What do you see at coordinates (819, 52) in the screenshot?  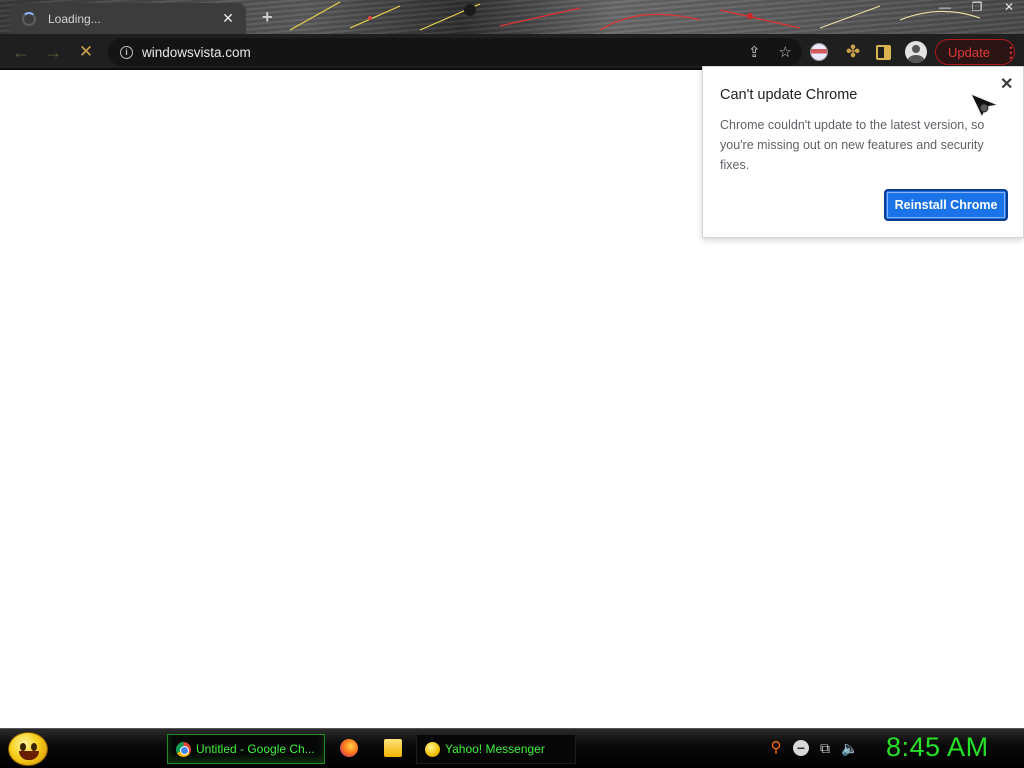 I see `extension-flag-icon` at bounding box center [819, 52].